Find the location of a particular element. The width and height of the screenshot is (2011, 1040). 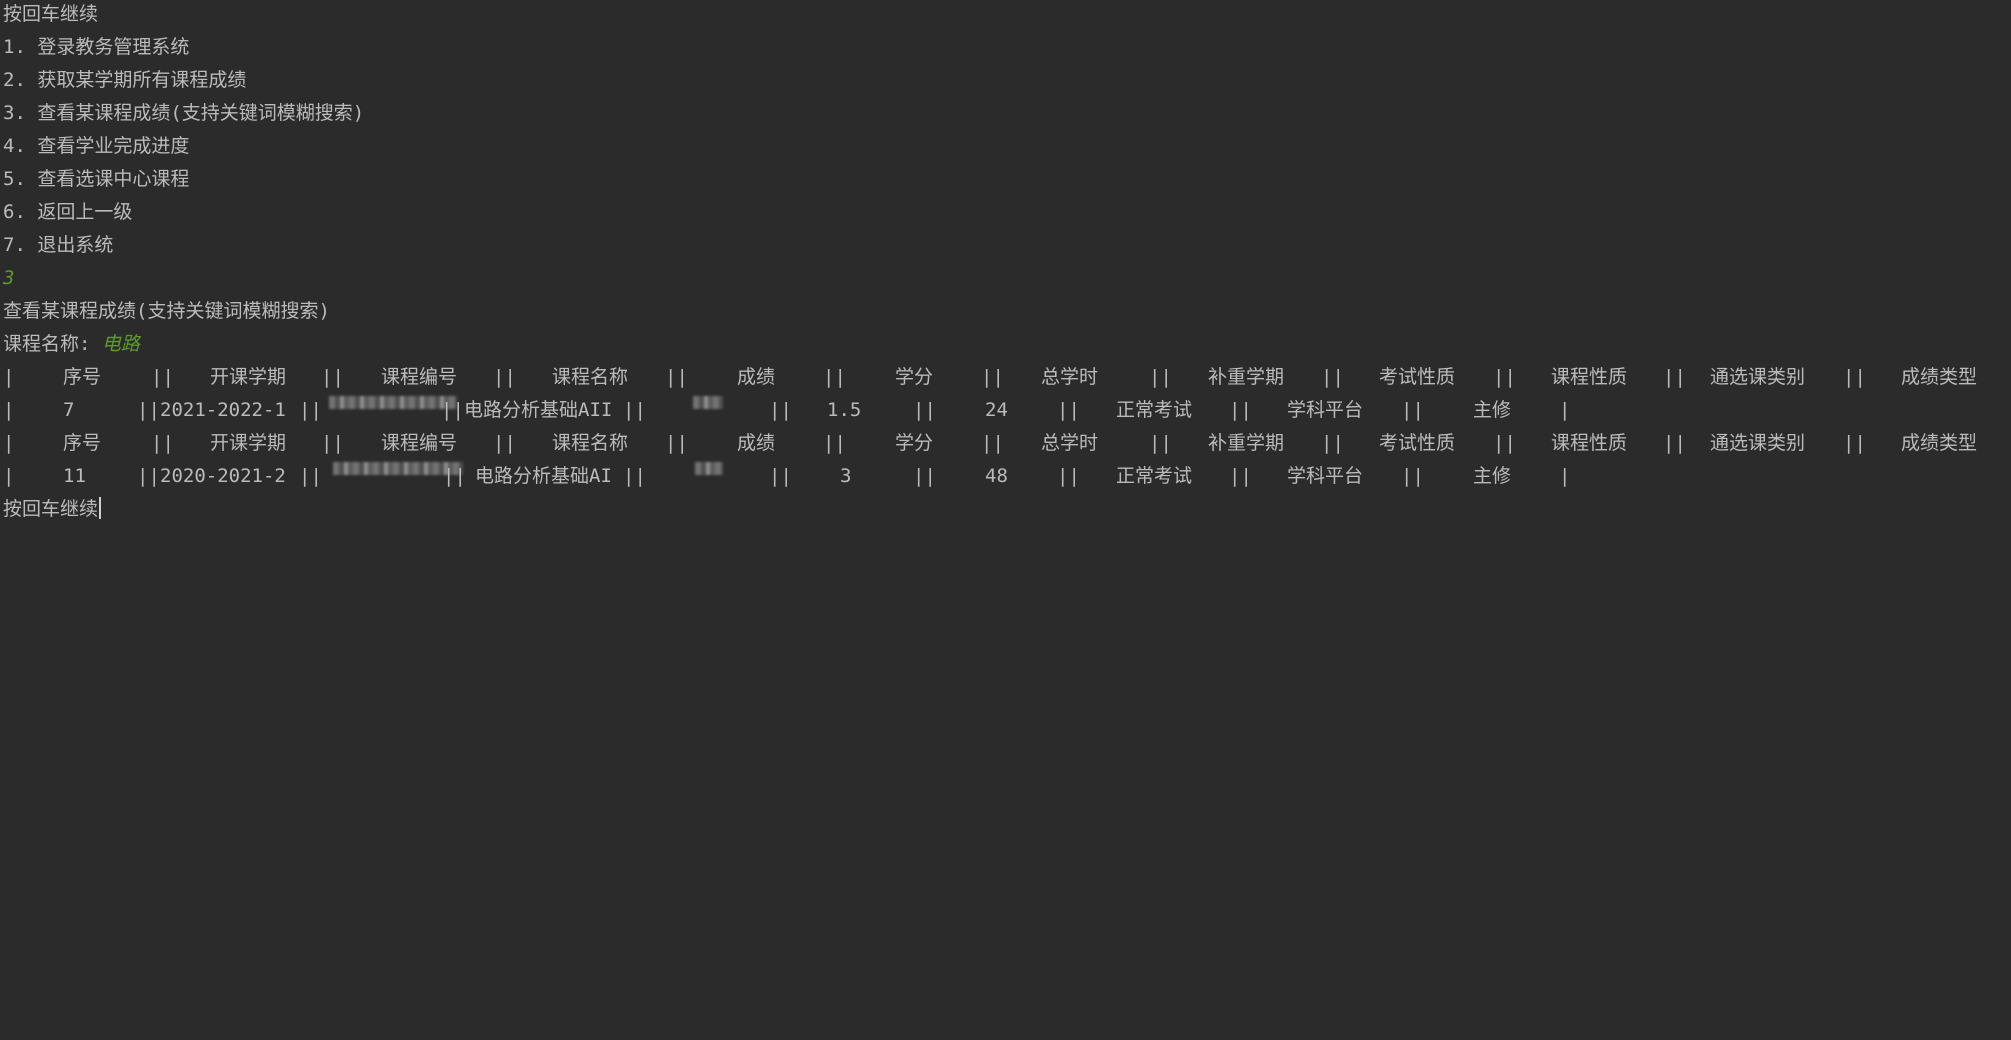

cell-course-name: 电路分析基础AI is located at coordinates (543, 476).